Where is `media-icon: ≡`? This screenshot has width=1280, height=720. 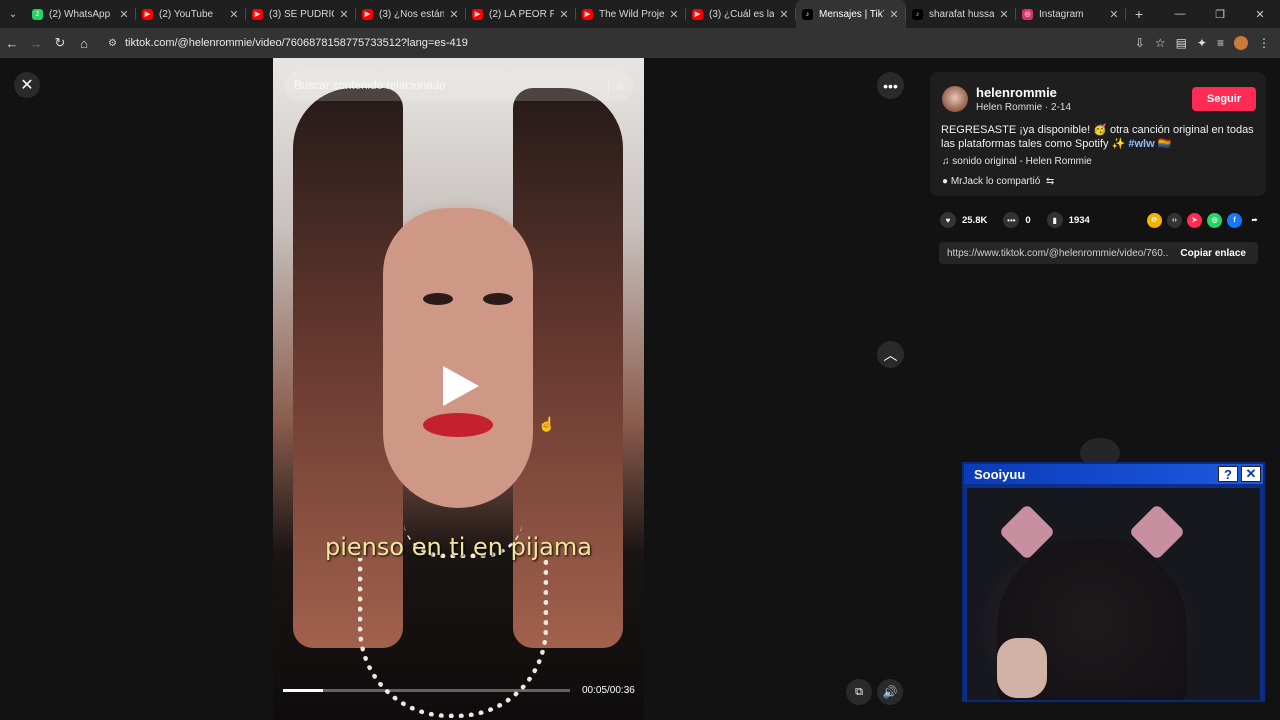
media-icon: ≡ is located at coordinates (1220, 43).